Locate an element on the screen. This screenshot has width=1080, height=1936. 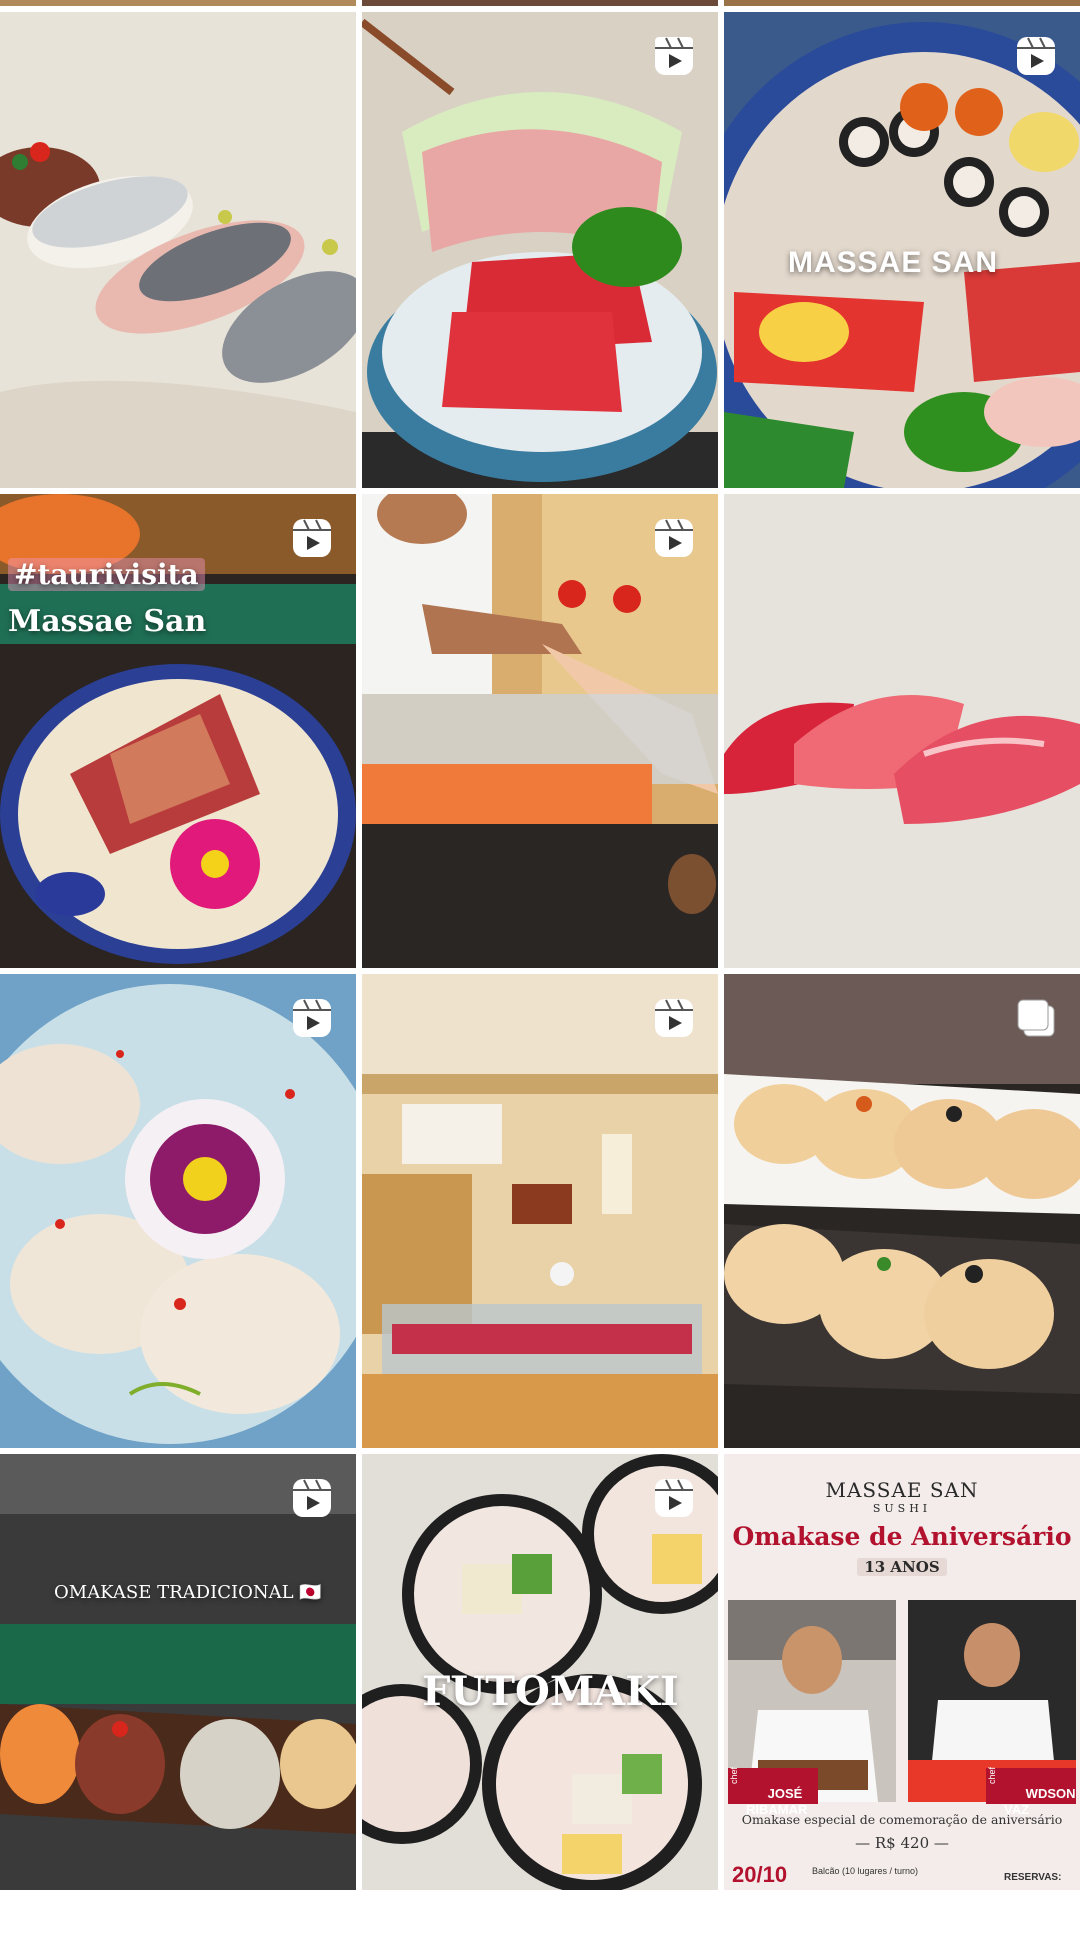
poster-years: 13 ANOS is located at coordinates (902, 1567).